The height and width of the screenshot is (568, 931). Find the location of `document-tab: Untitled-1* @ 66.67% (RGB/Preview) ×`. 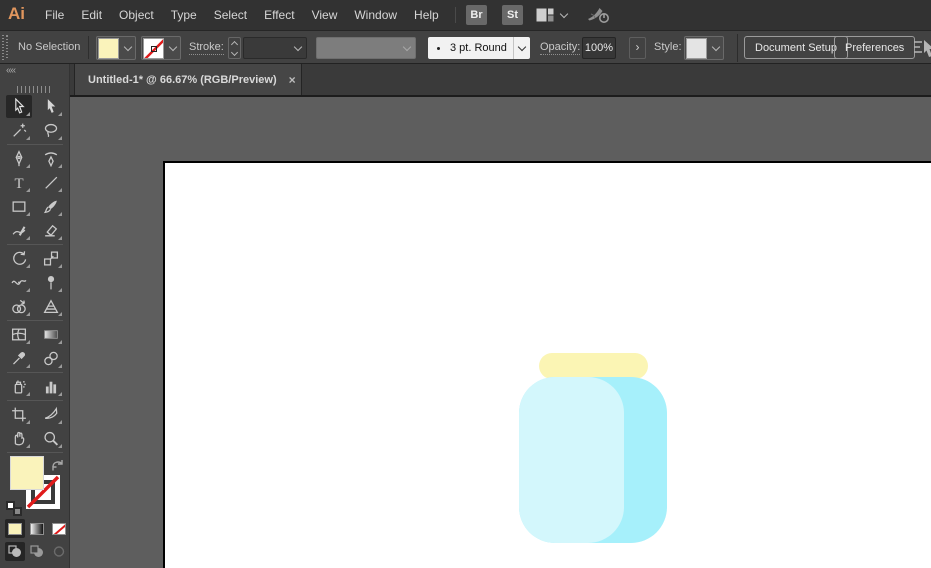

document-tab: Untitled-1* @ 66.67% (RGB/Preview) × is located at coordinates (188, 79).